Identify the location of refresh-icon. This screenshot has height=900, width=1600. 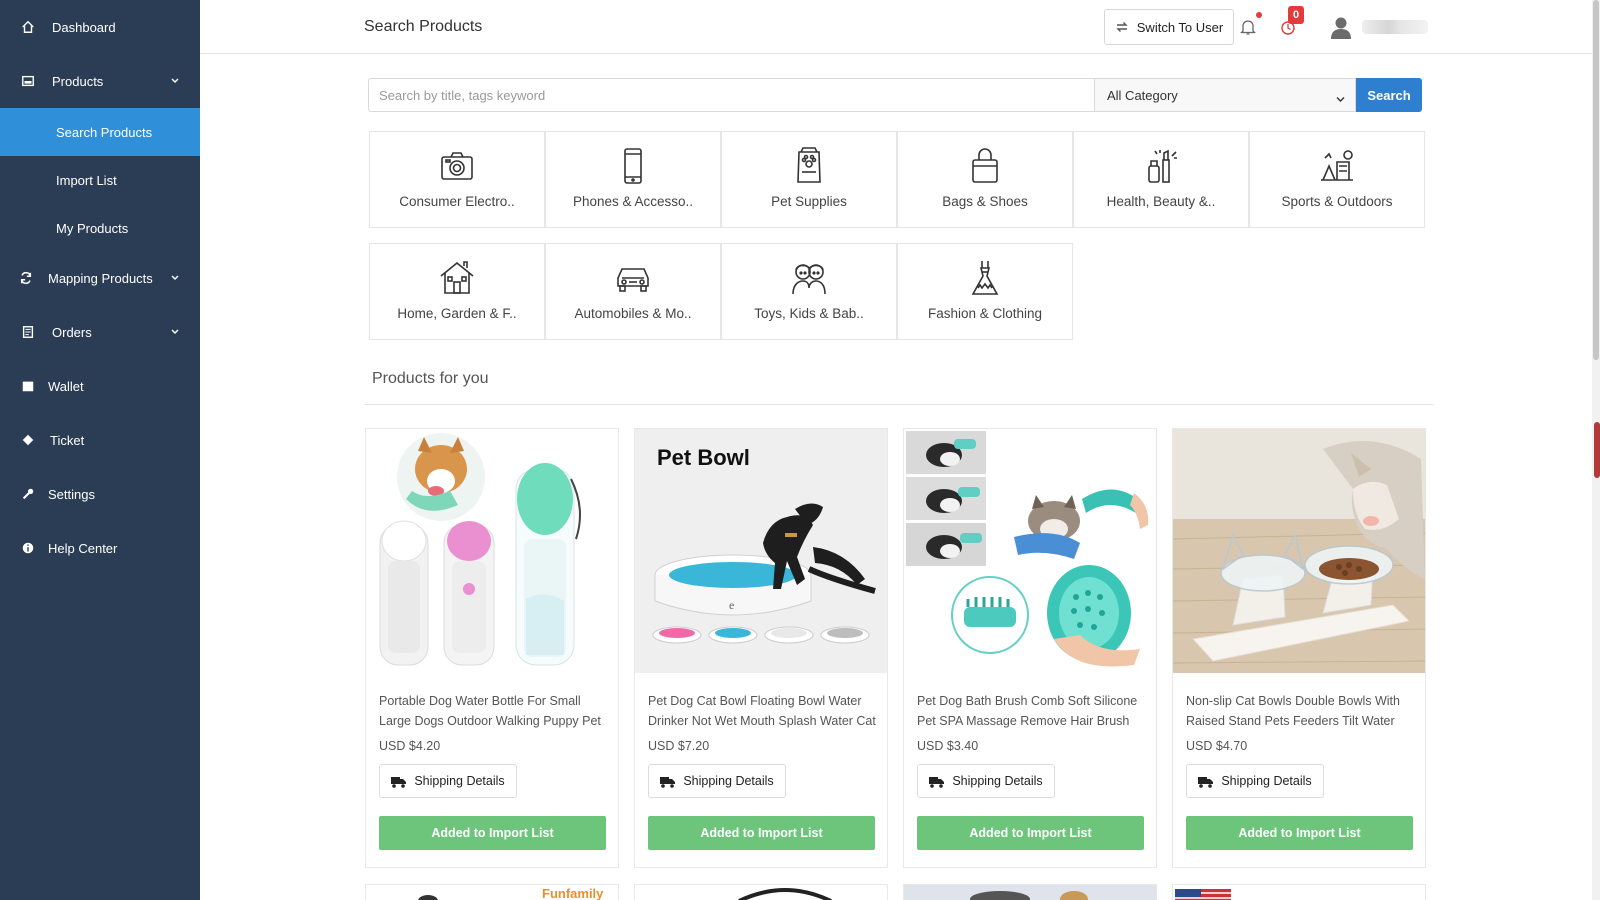
(26, 278).